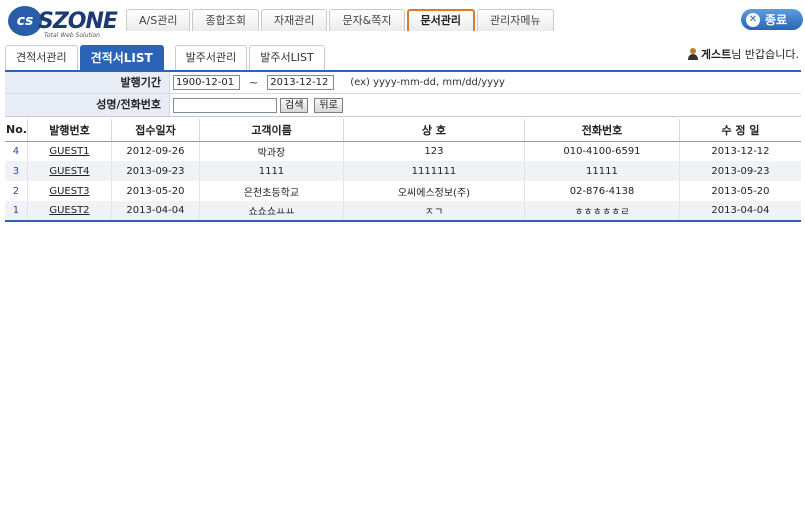 This screenshot has width=805, height=518. Describe the element at coordinates (692, 54) in the screenshot. I see `user-icon` at that location.